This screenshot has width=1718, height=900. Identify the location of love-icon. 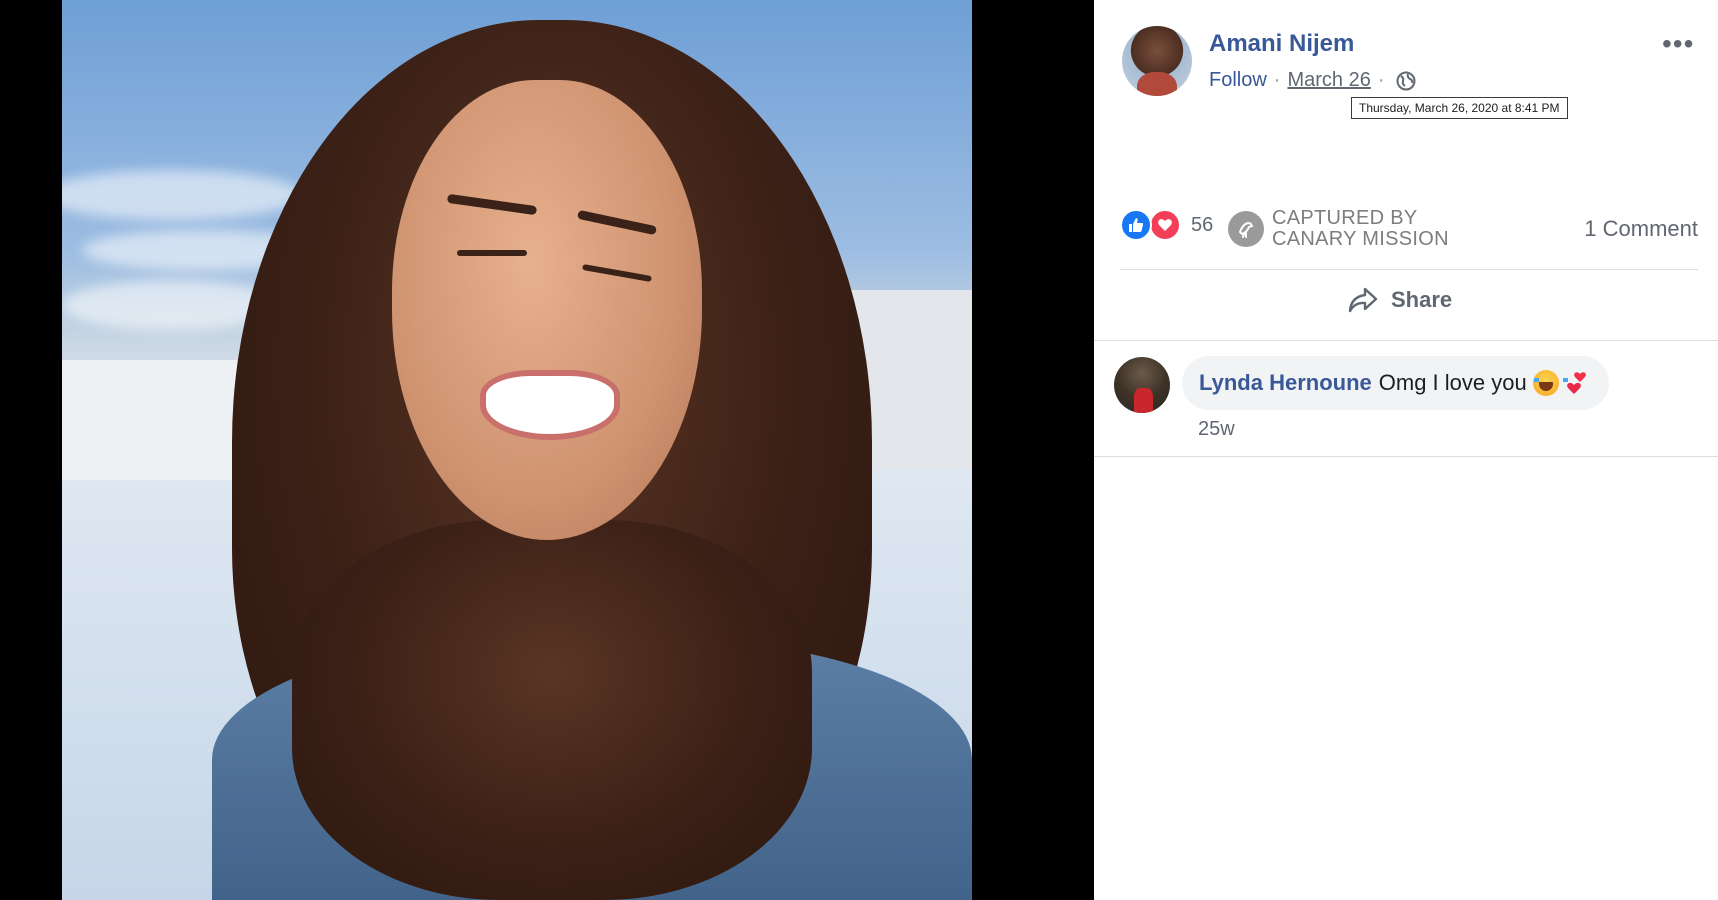
(1165, 225).